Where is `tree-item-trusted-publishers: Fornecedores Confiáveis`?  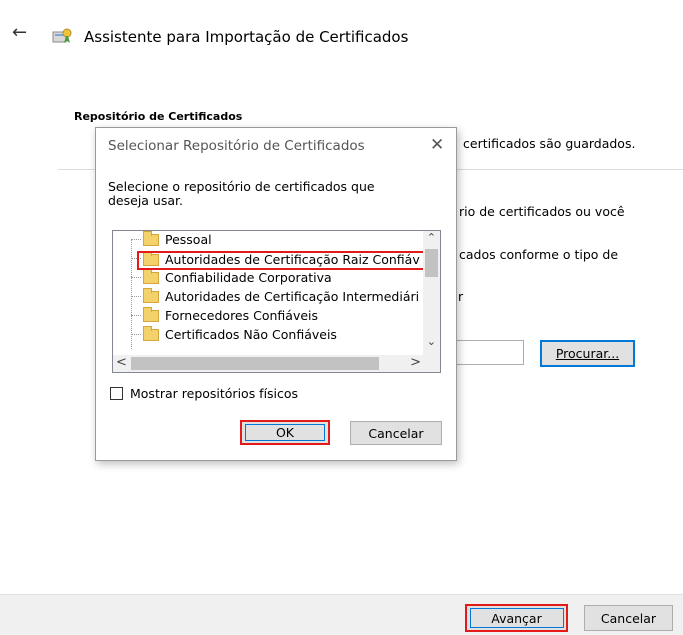 tree-item-trusted-publishers: Fornecedores Confiáveis is located at coordinates (231, 315).